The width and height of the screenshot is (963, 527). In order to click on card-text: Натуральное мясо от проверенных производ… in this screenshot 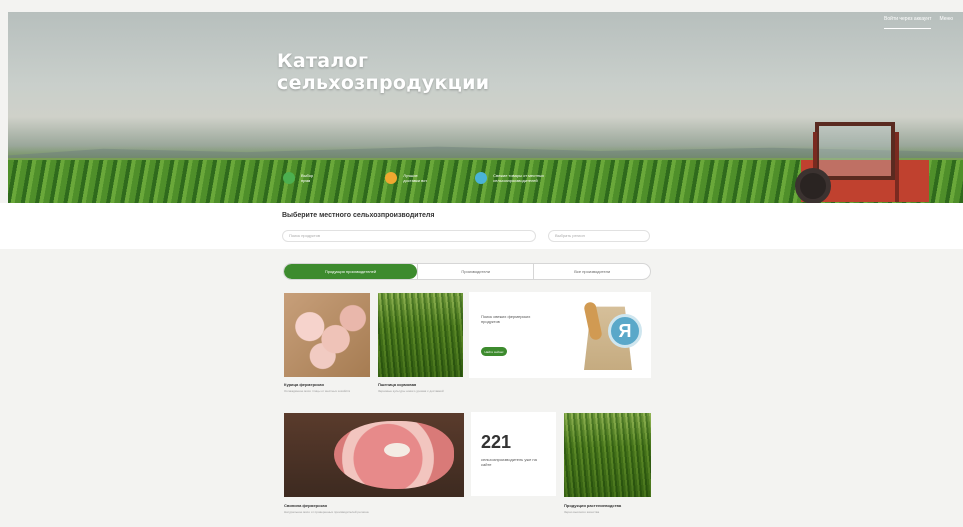, I will do `click(326, 512)`.